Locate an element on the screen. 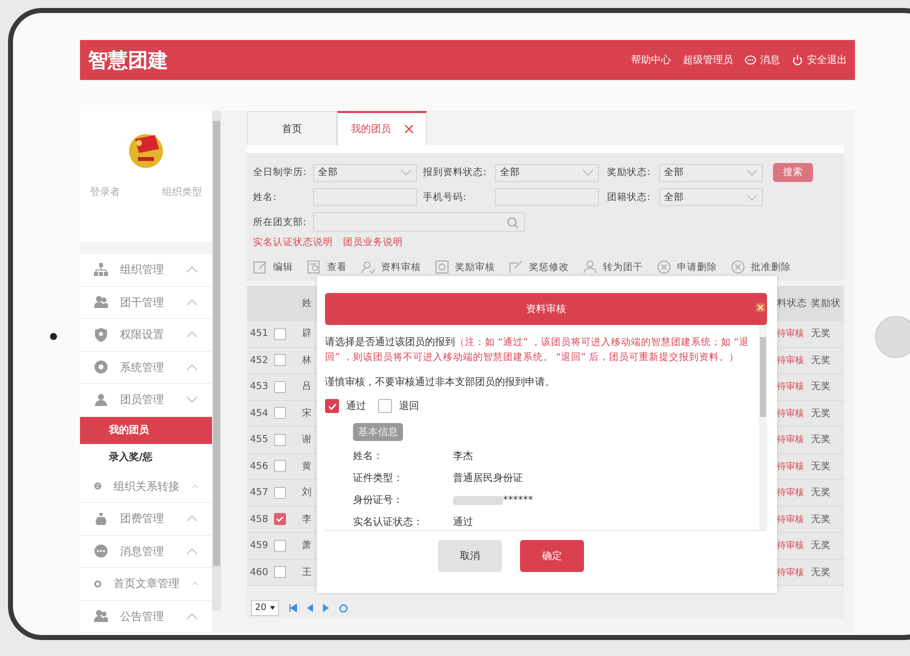 The height and width of the screenshot is (656, 910). toolbar-button: 查看 is located at coordinates (327, 267).